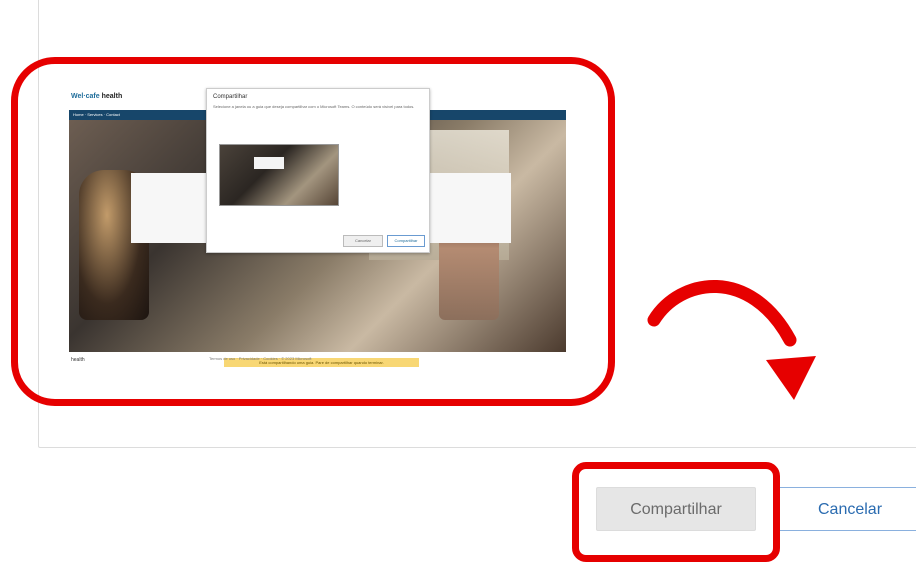 This screenshot has width=916, height=562. I want to click on share-button-highlight, so click(676, 512).